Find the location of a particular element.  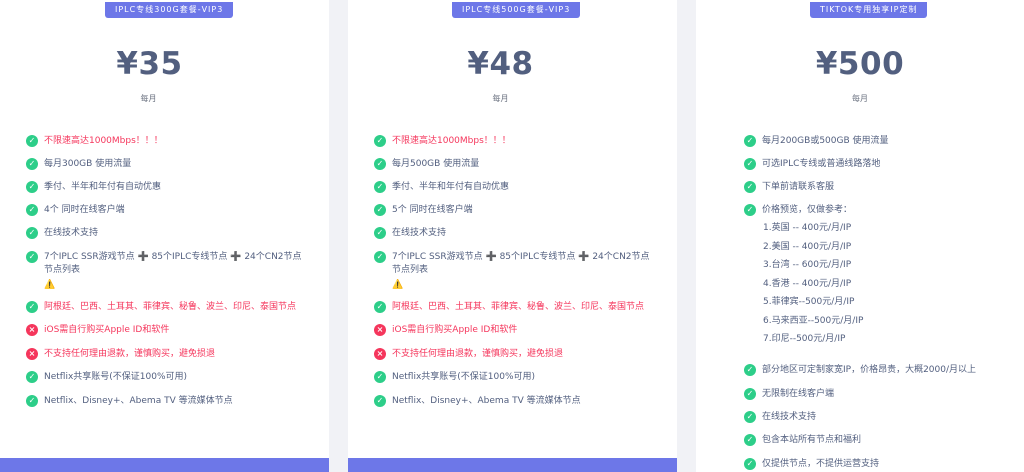

feature-item: ✓ 每月200GB或500GB 使用流量 is located at coordinates (879, 141).